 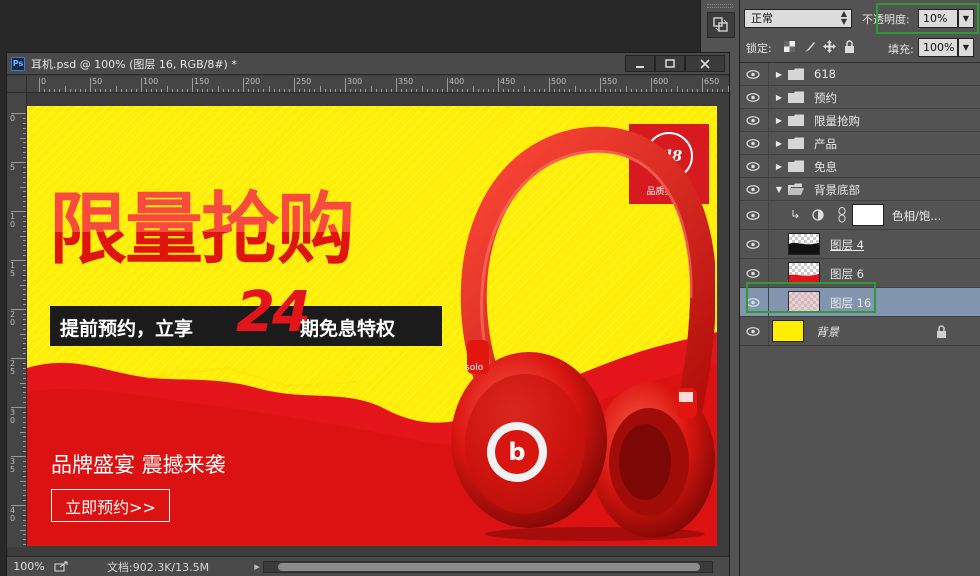 I want to click on headphone-brand: solo, so click(x=474, y=368).